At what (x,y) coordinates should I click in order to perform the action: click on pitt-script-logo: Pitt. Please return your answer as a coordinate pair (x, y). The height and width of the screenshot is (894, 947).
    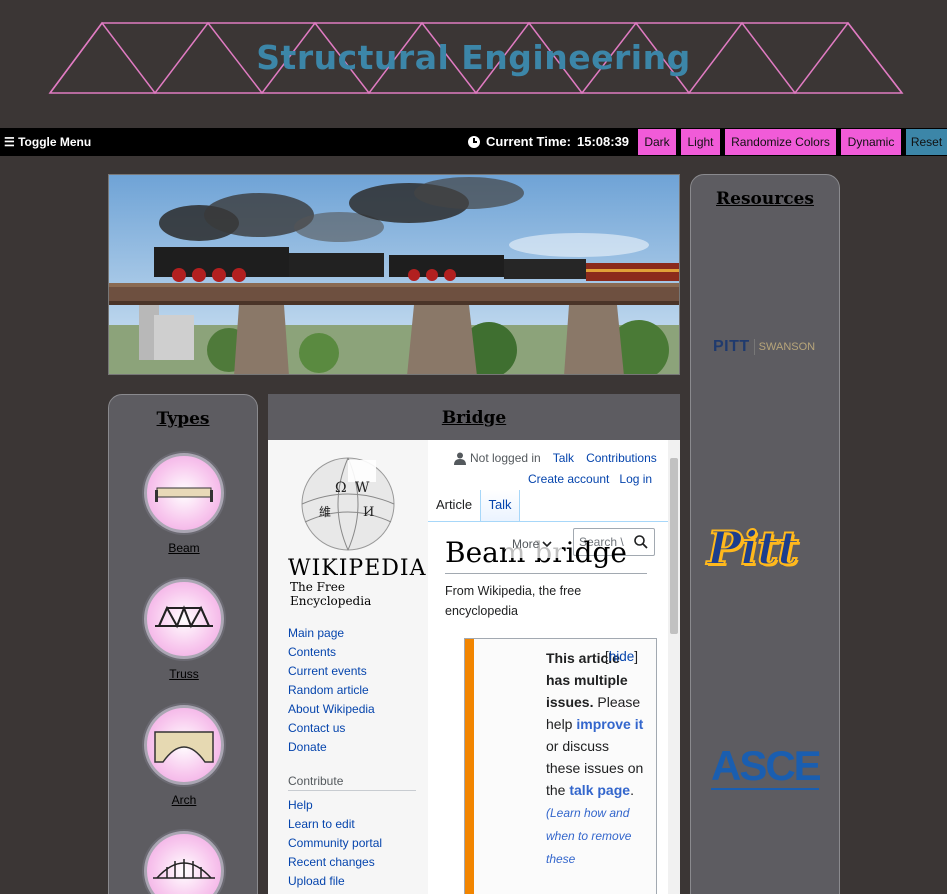
    Looking at the image, I should click on (765, 555).